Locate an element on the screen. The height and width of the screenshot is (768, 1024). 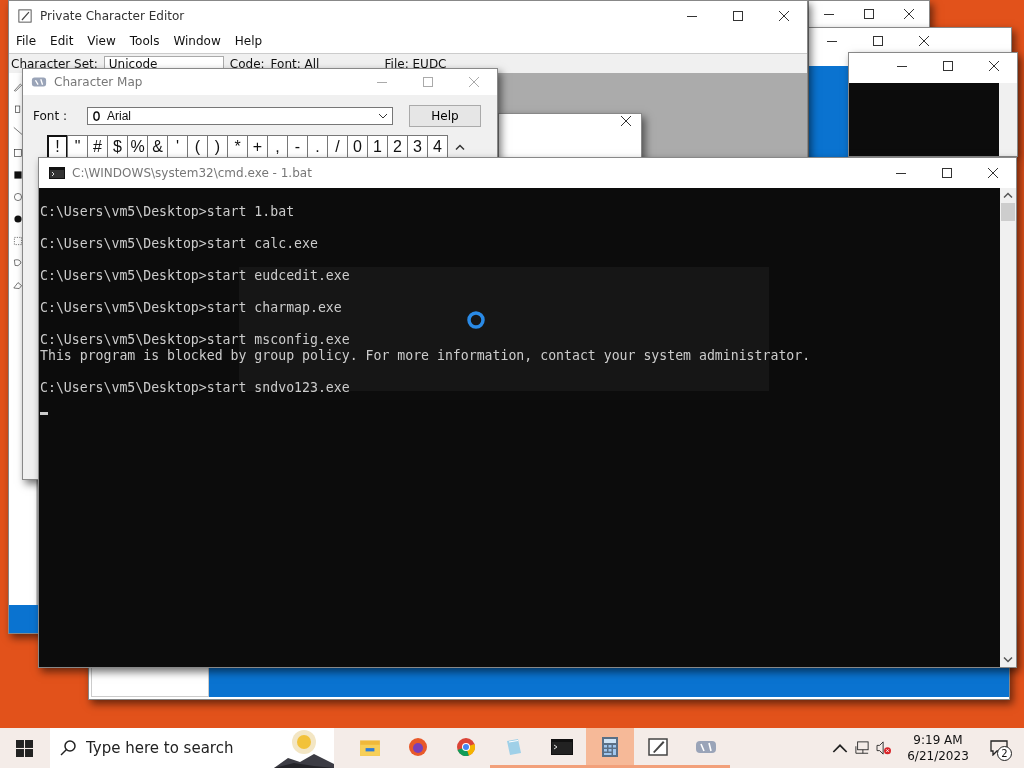
console-line: This program is blocked by group policy. For more information, contact your system administrator. is located at coordinates (426, 356).